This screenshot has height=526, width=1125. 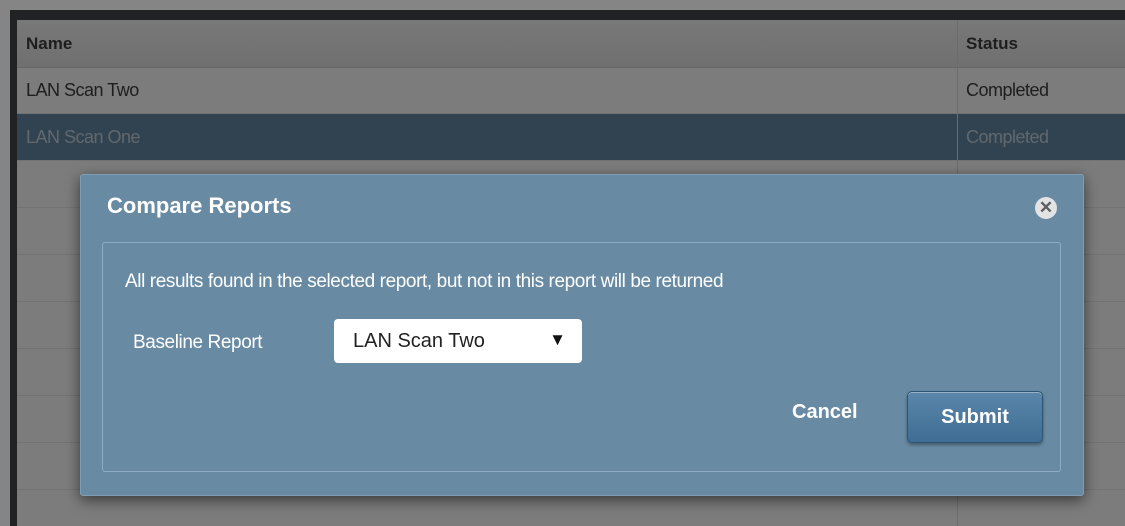 What do you see at coordinates (975, 417) in the screenshot?
I see `submit-button: Submit` at bounding box center [975, 417].